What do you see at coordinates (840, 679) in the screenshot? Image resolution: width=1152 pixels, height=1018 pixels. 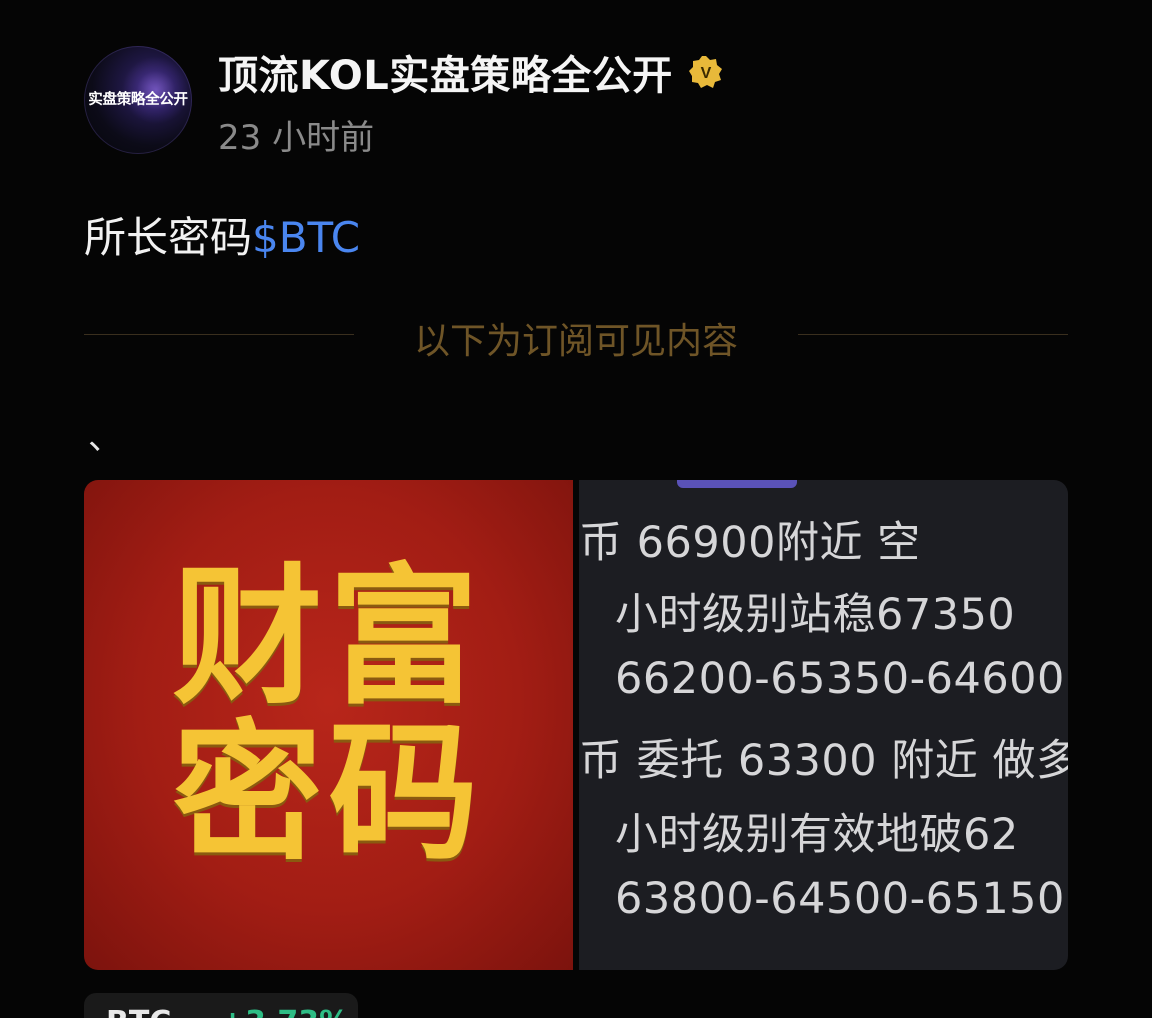 I see `strategy-line: 66200-65350-64600` at bounding box center [840, 679].